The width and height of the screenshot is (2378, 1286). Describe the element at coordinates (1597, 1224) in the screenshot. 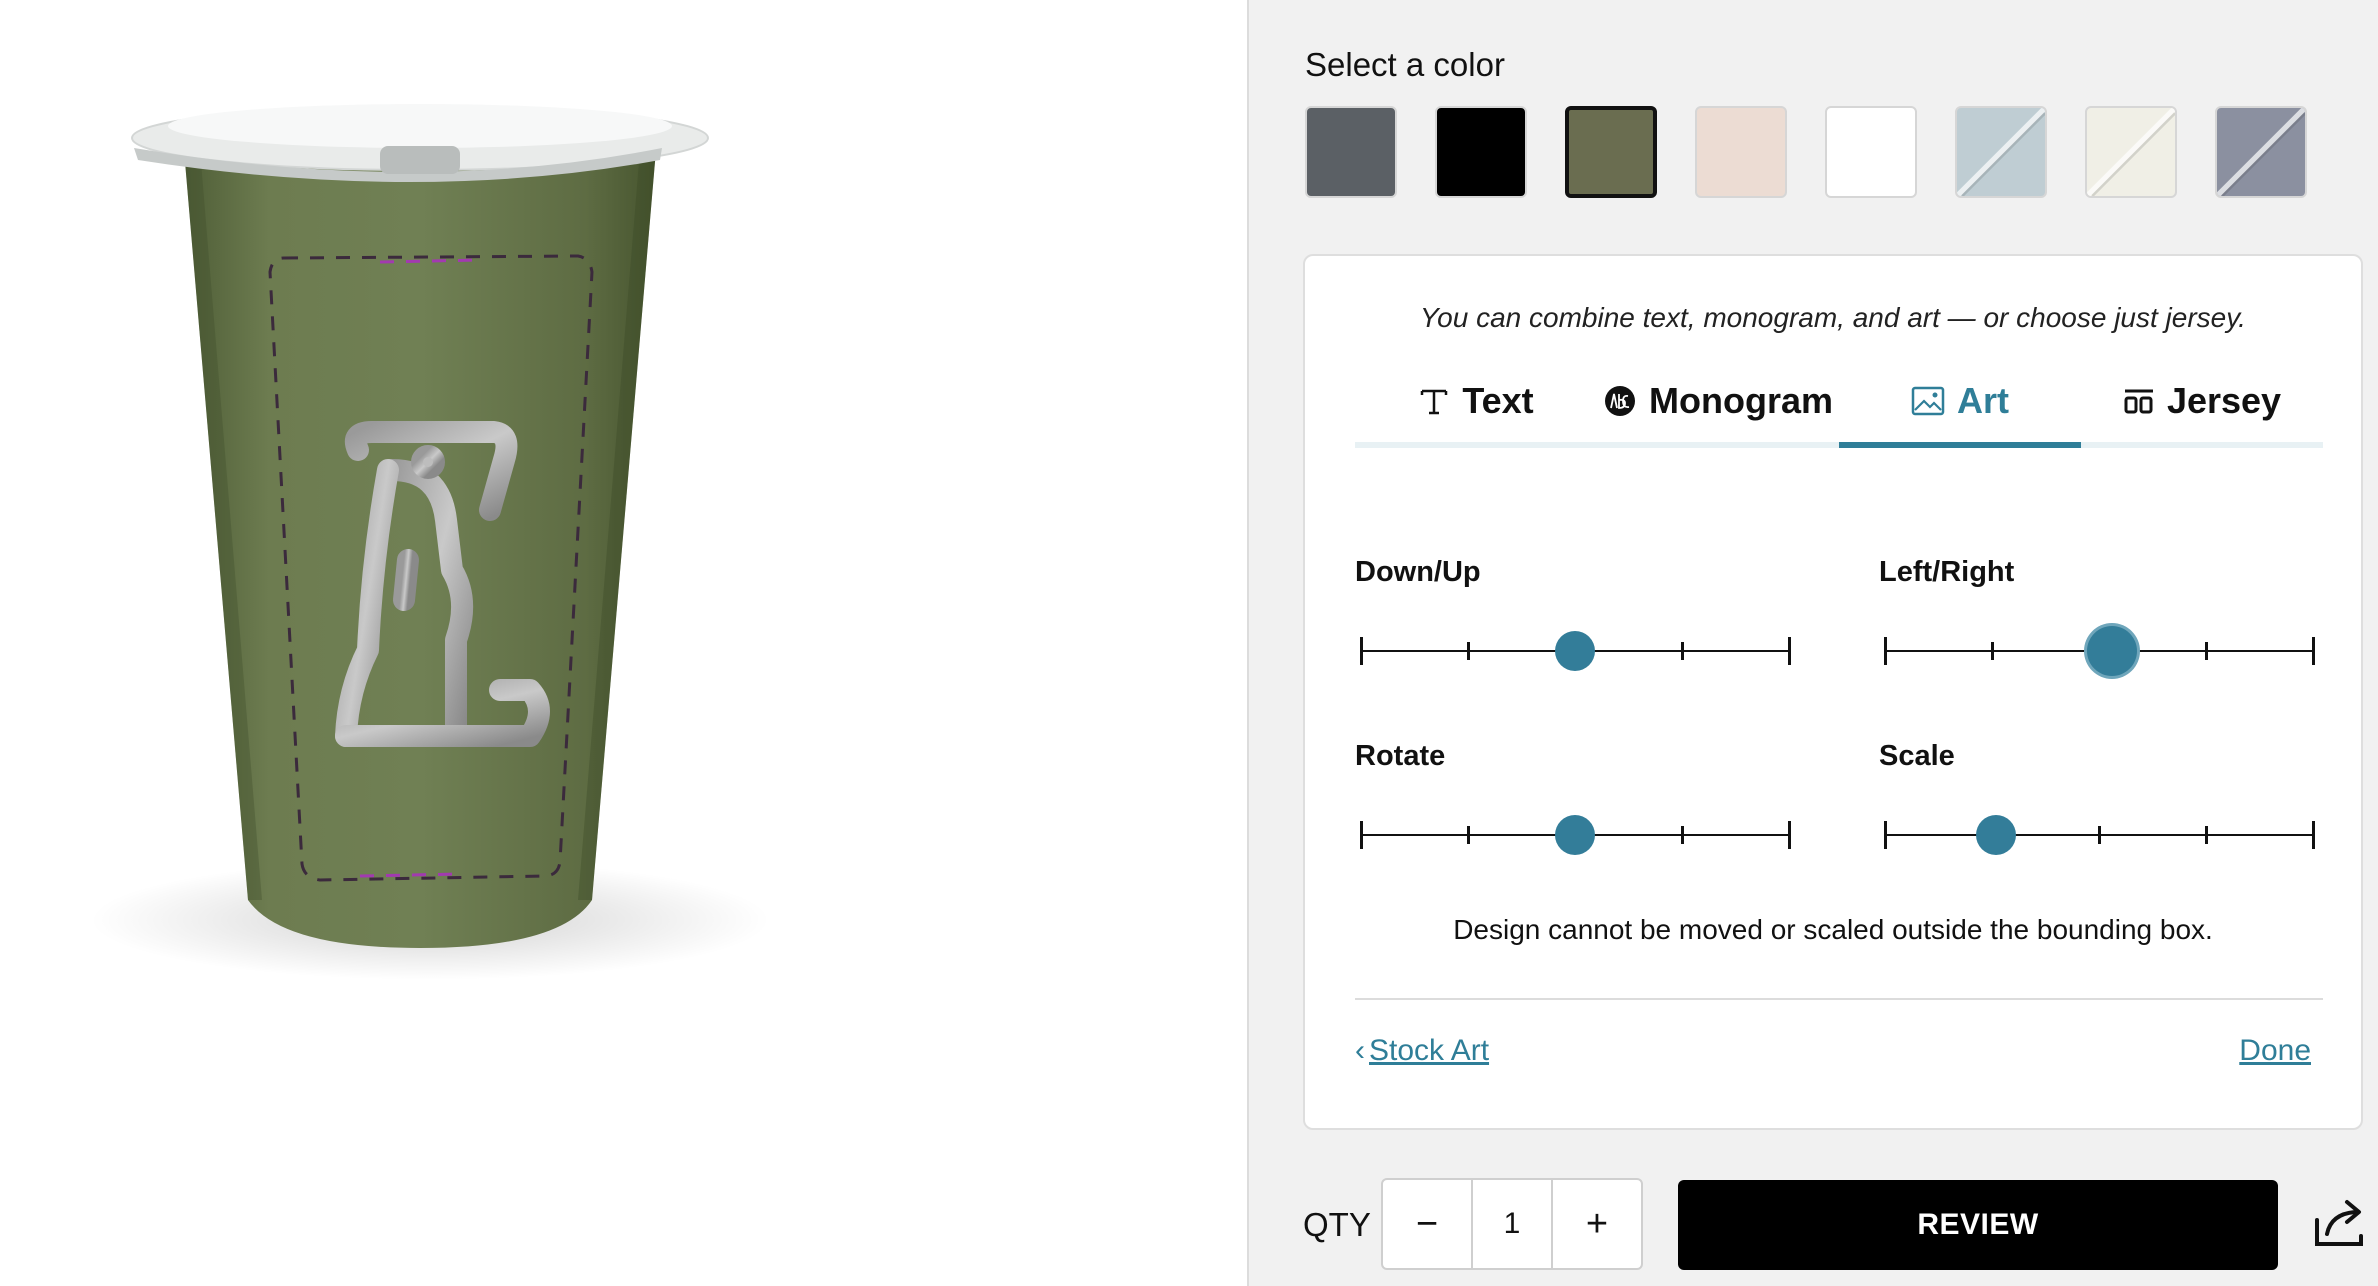

I see `increment-button: +` at that location.